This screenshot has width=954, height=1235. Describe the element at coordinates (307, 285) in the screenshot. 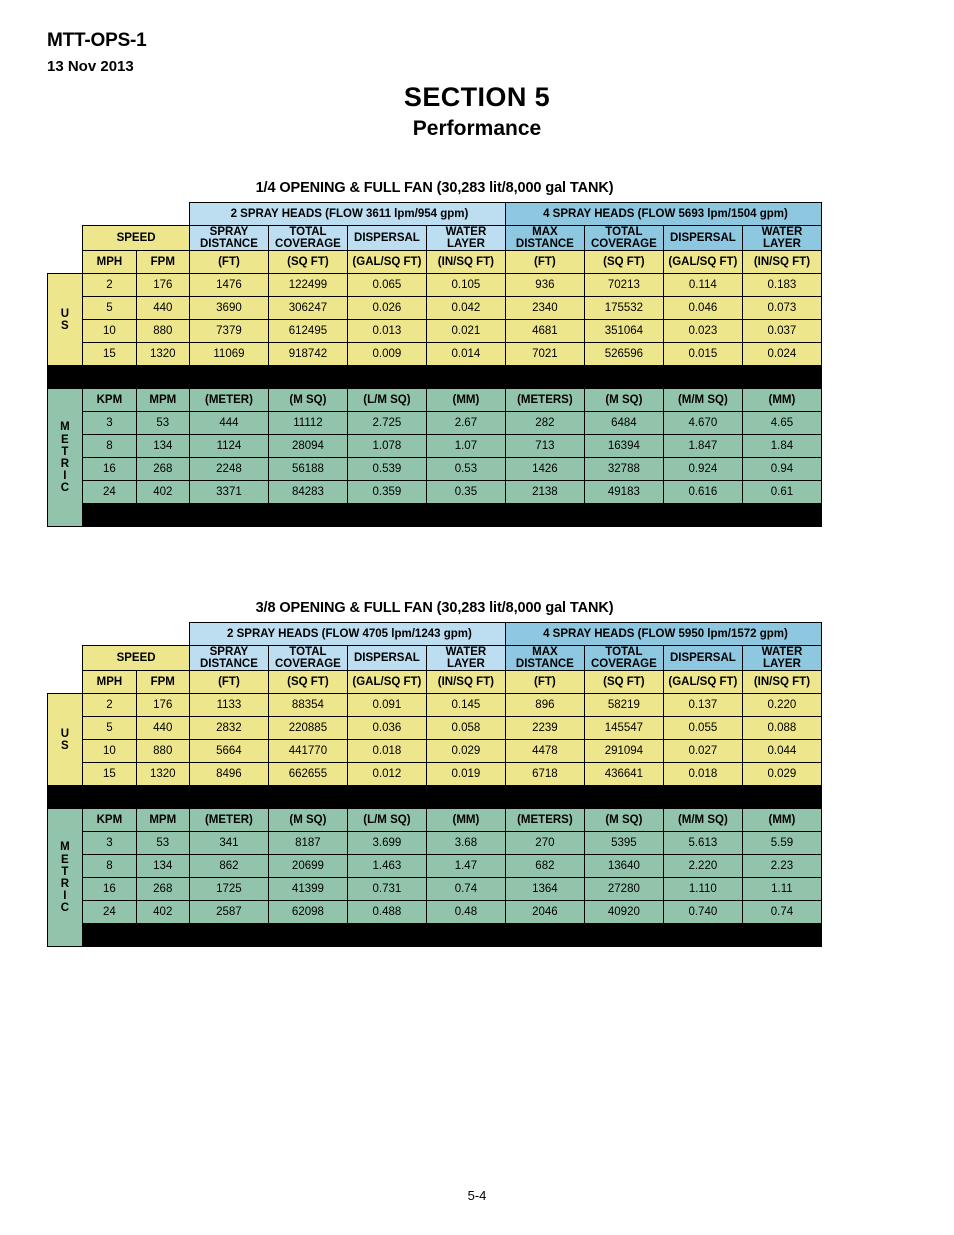

I see `cell: 122499` at that location.